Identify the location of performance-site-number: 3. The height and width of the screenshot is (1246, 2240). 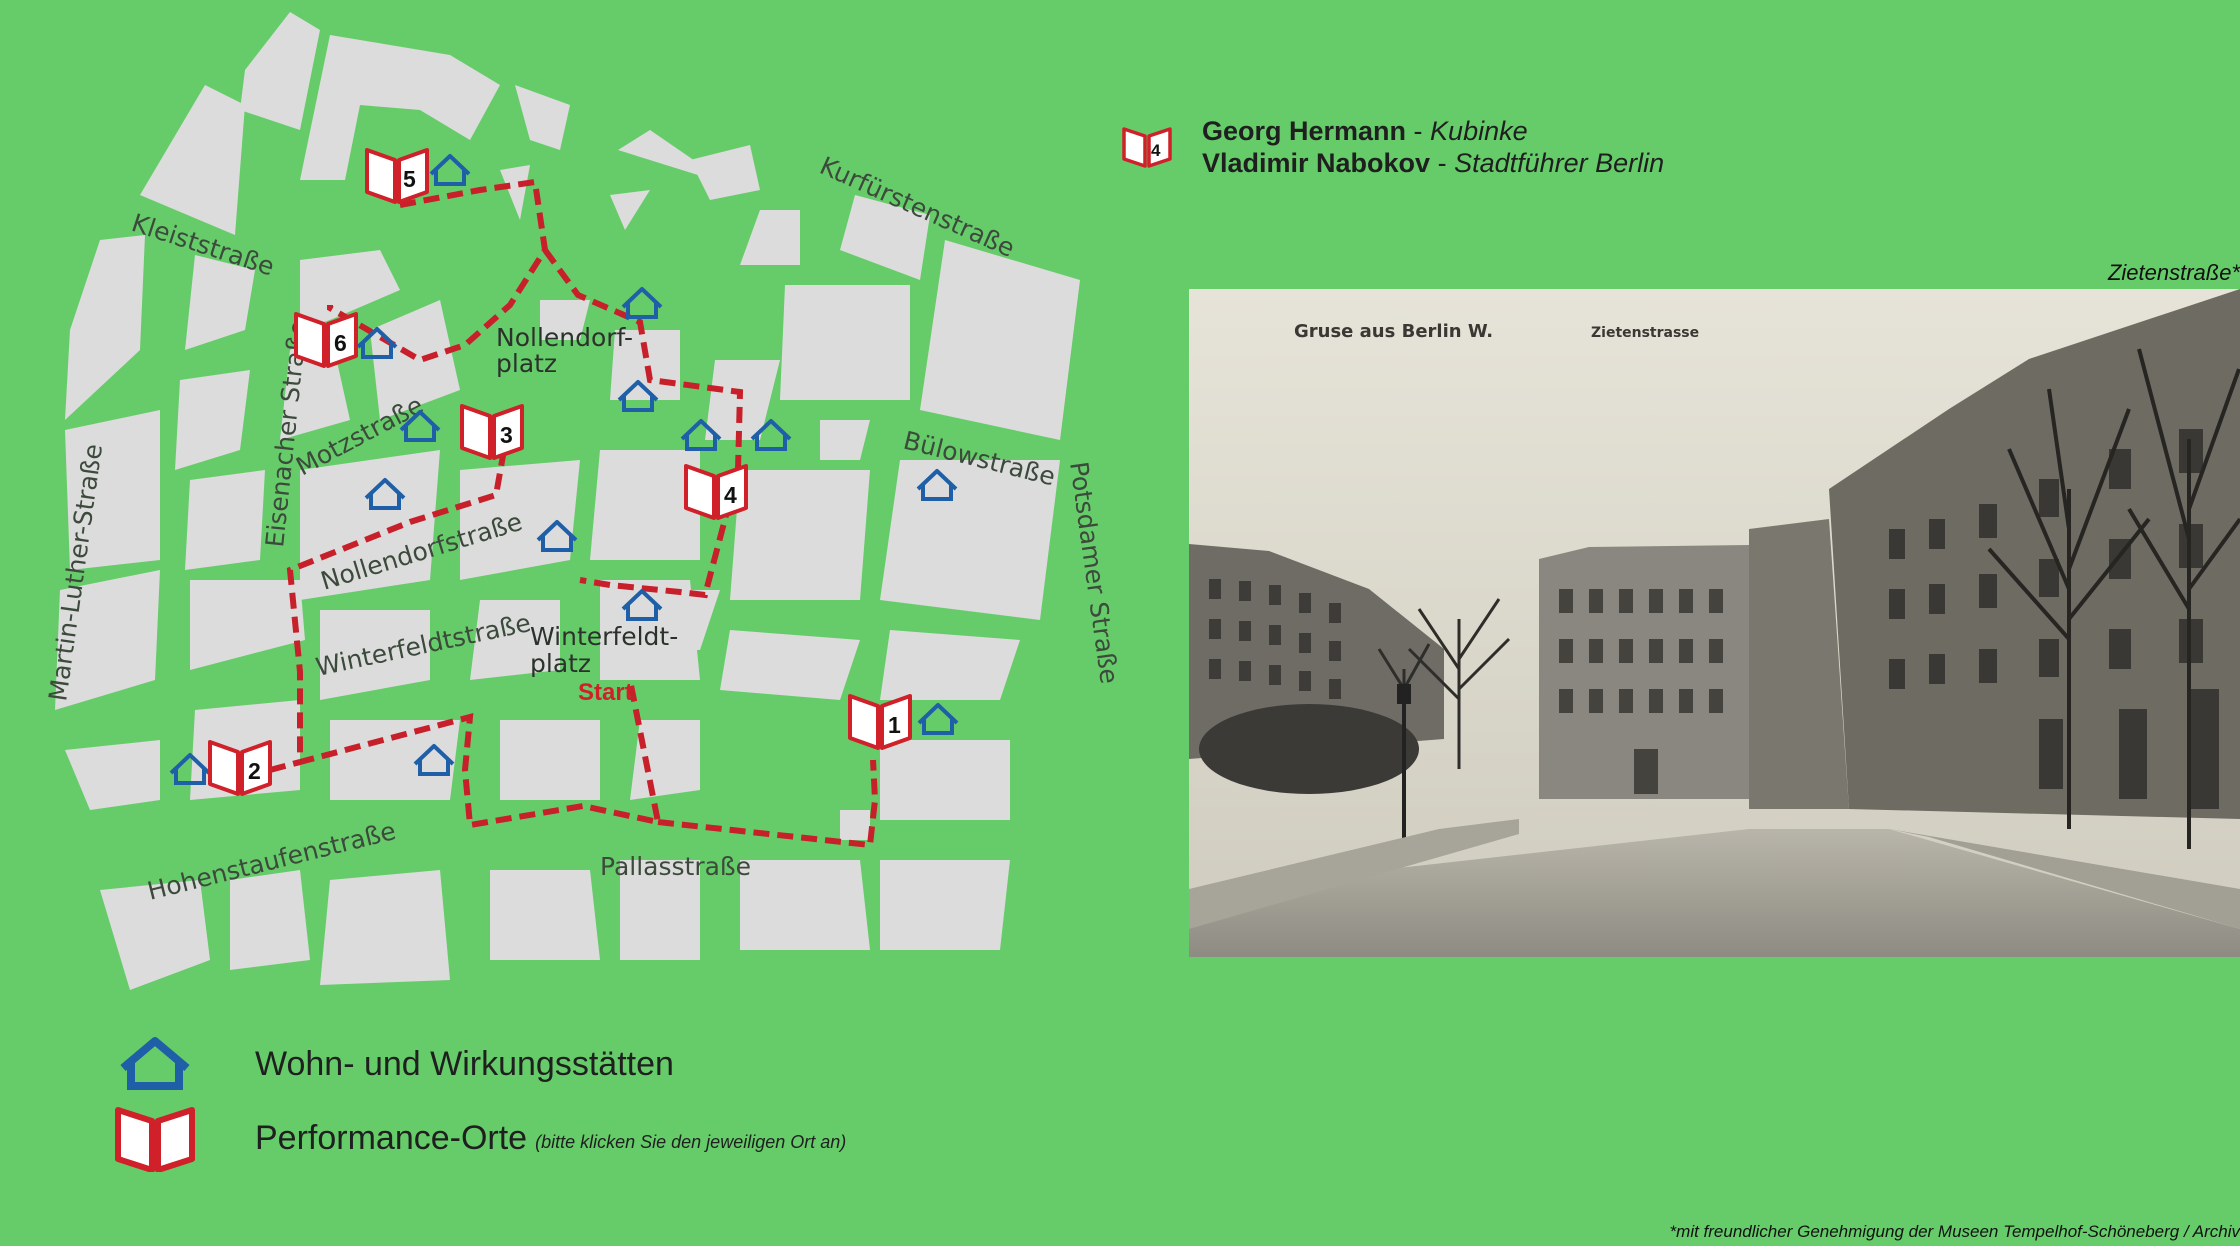
(506, 435).